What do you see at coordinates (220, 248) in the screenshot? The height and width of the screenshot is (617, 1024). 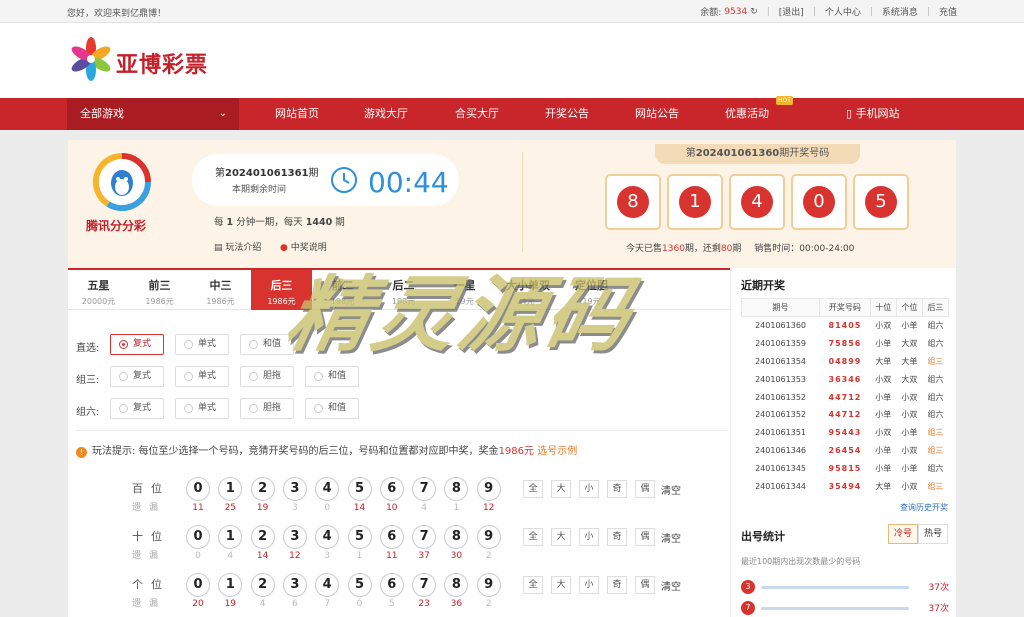 I see `doc-icon: ▤` at bounding box center [220, 248].